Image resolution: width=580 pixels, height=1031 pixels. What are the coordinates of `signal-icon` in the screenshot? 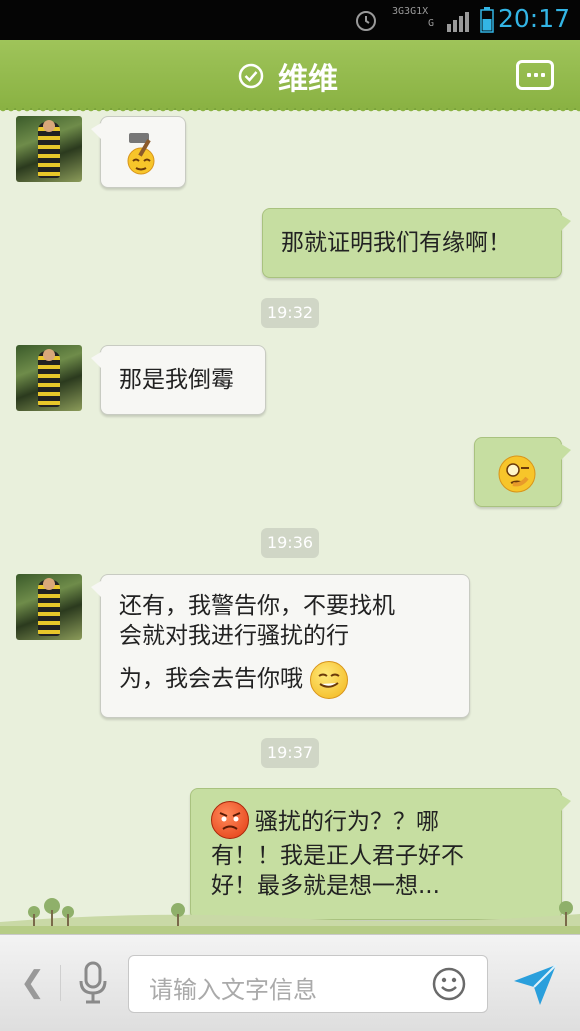 It's located at (458, 22).